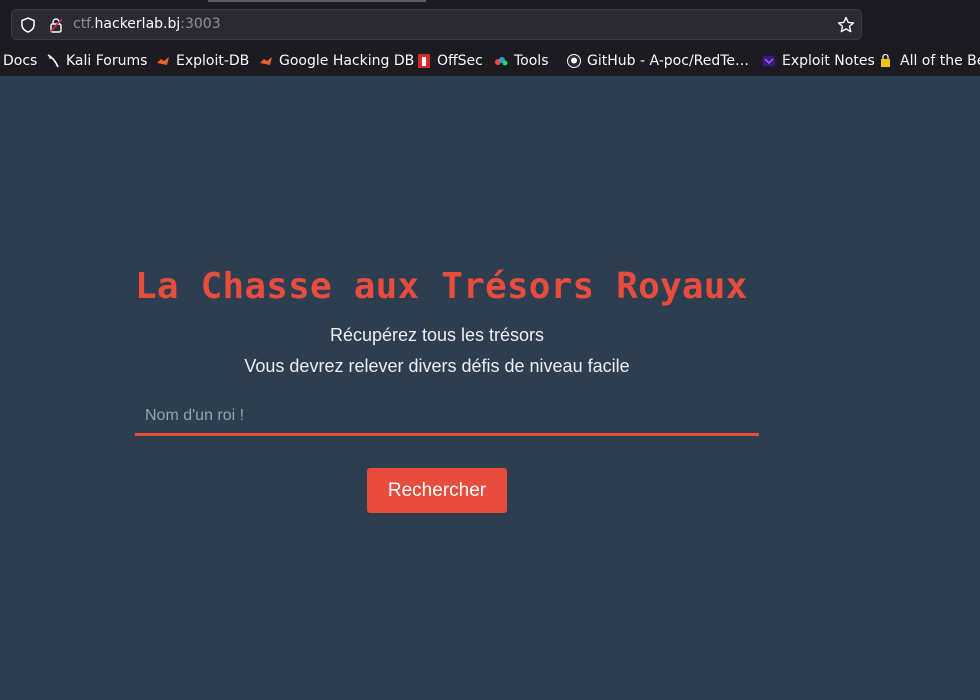 This screenshot has width=980, height=700. Describe the element at coordinates (347, 61) in the screenshot. I see `bookmark-label: Google Hacking DB` at that location.